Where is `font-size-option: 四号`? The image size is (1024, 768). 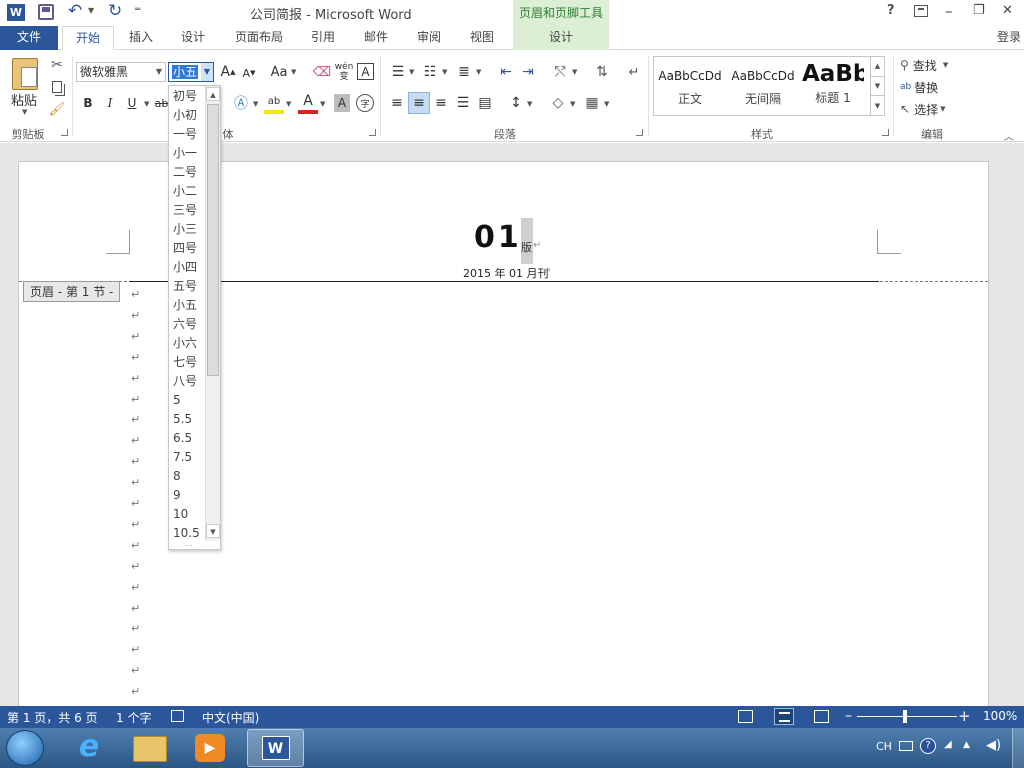
font-size-option: 四号 is located at coordinates (185, 248).